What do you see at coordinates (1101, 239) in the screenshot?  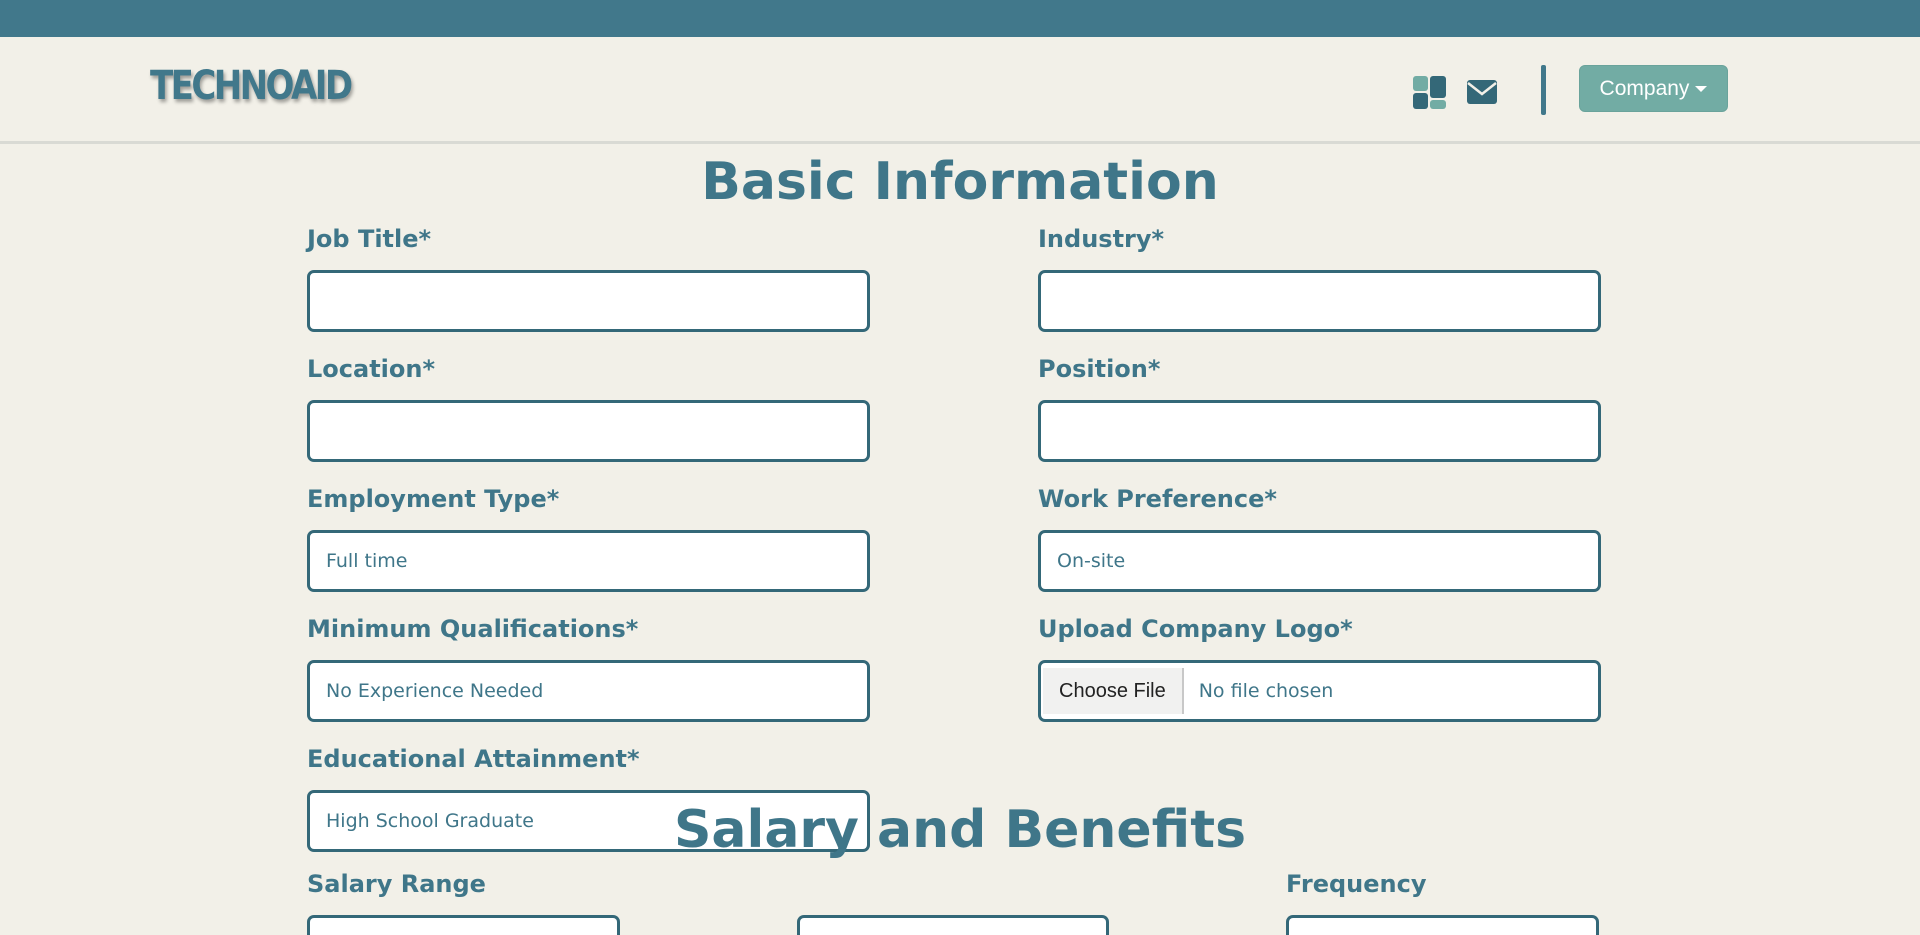 I see `industry-label: Industry*` at bounding box center [1101, 239].